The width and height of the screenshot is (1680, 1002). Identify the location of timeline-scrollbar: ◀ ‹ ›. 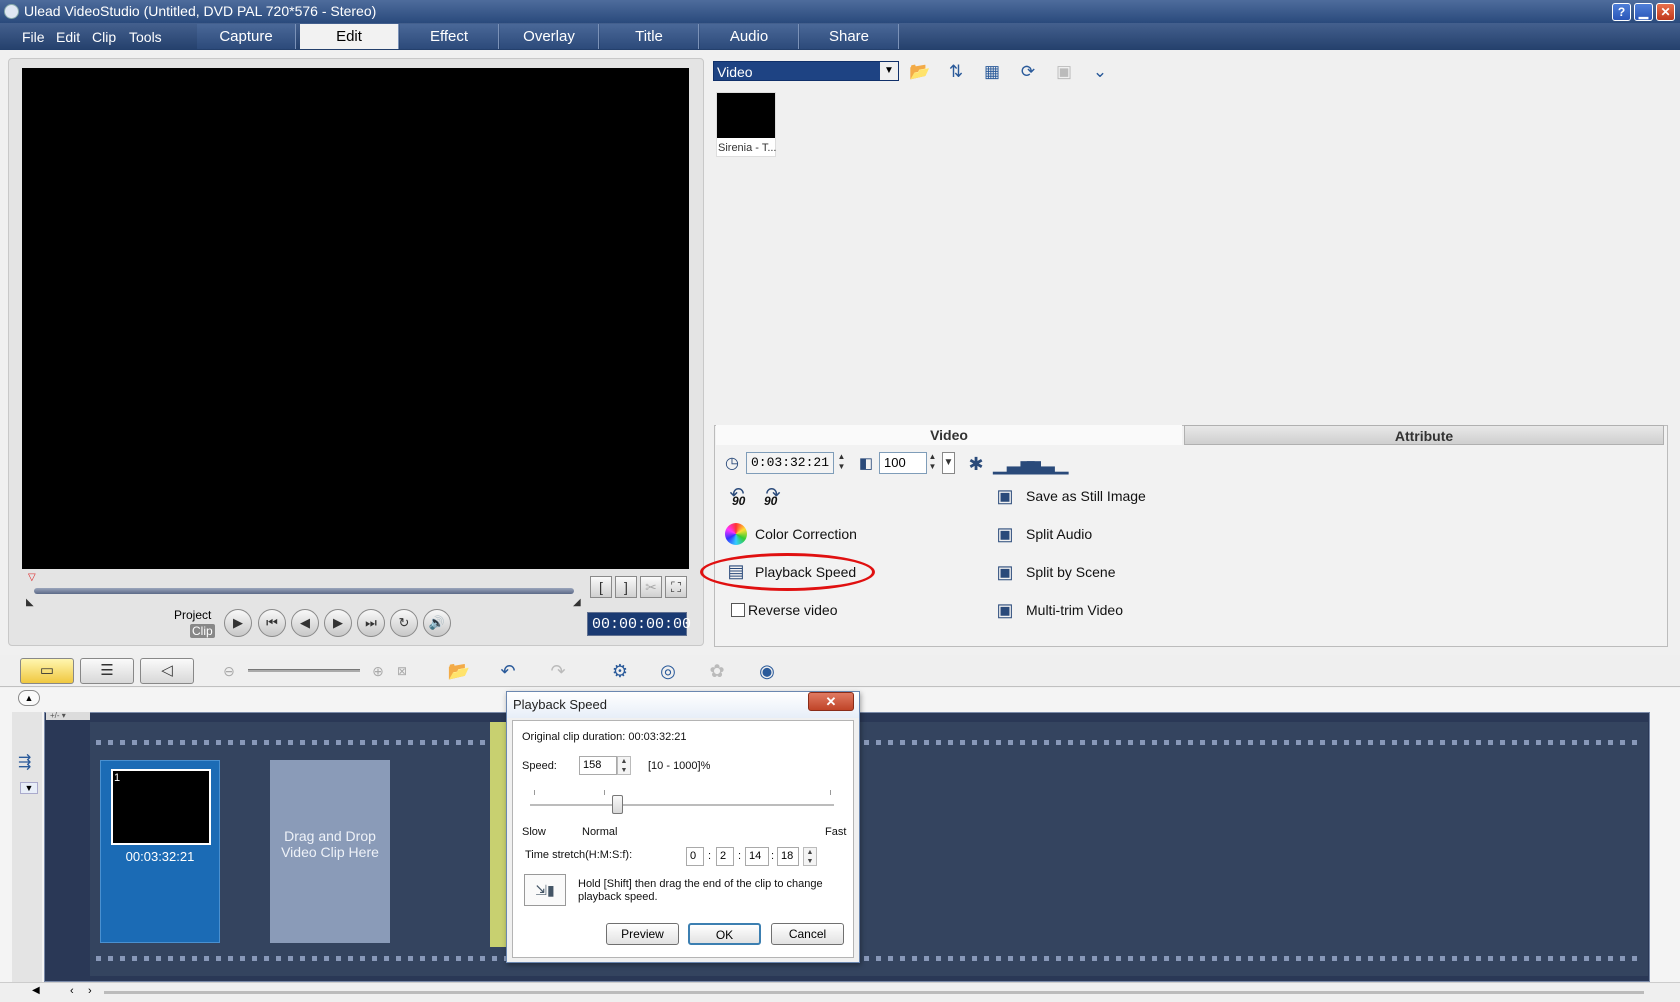
(840, 992).